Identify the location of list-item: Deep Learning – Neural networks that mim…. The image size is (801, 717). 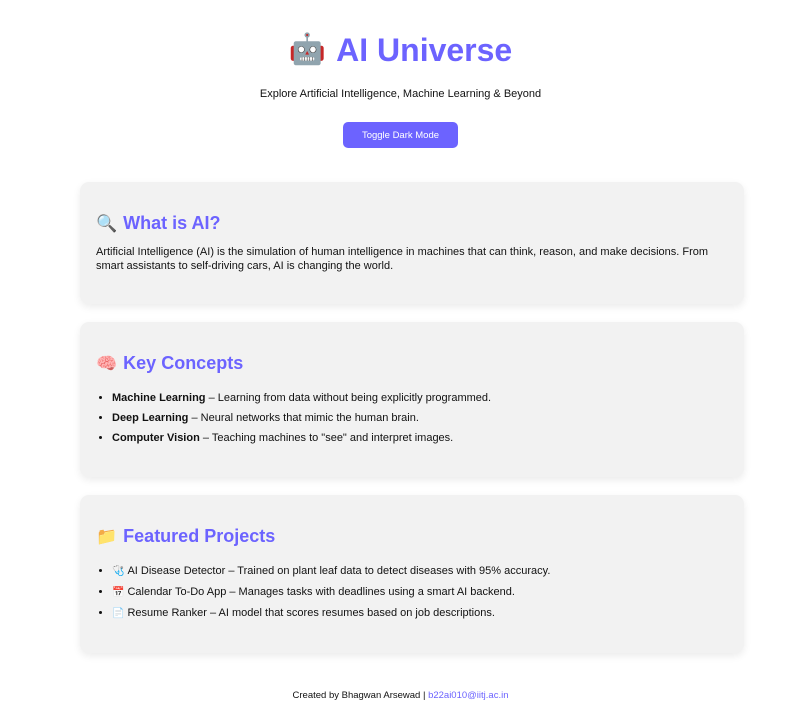
(420, 418).